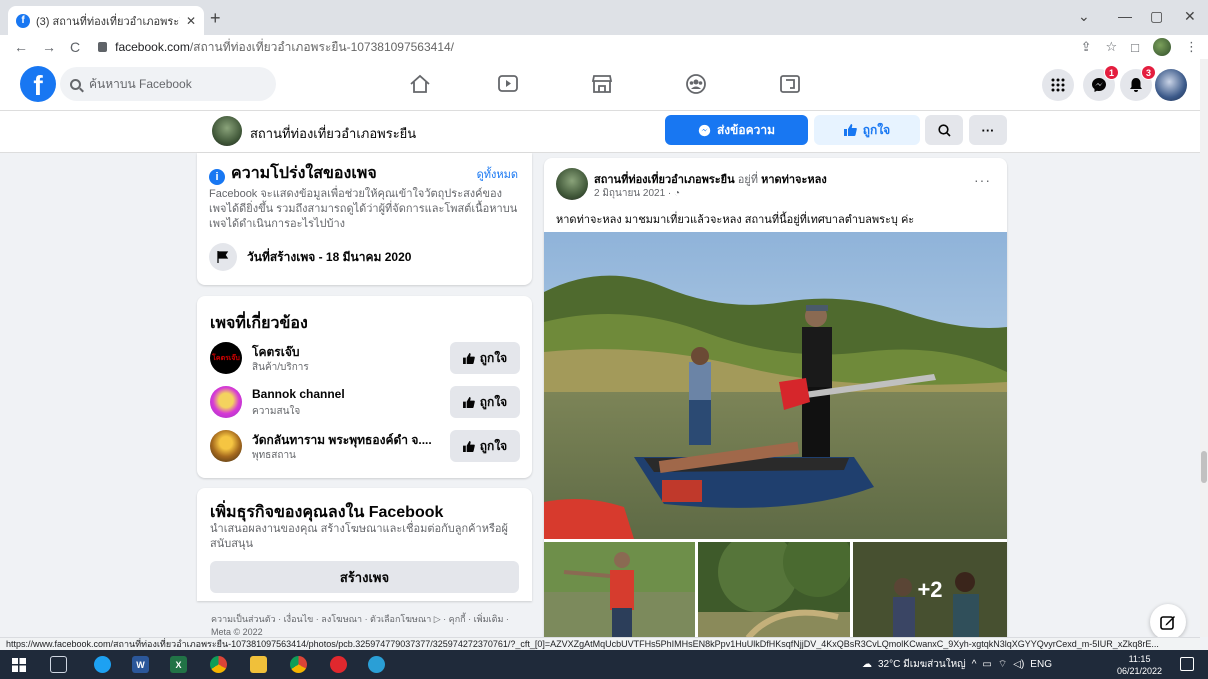  What do you see at coordinates (745, 129) in the screenshot?
I see `send-message-label: ส่งข้อความ` at bounding box center [745, 129].